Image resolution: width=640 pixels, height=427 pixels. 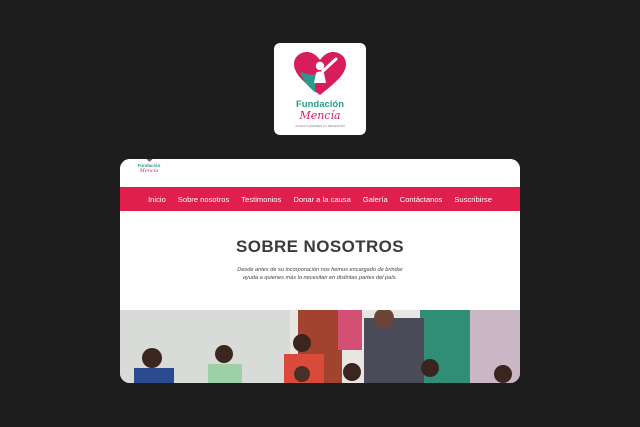 What do you see at coordinates (473, 199) in the screenshot?
I see `nav-suscribirse: Suscribirse` at bounding box center [473, 199].